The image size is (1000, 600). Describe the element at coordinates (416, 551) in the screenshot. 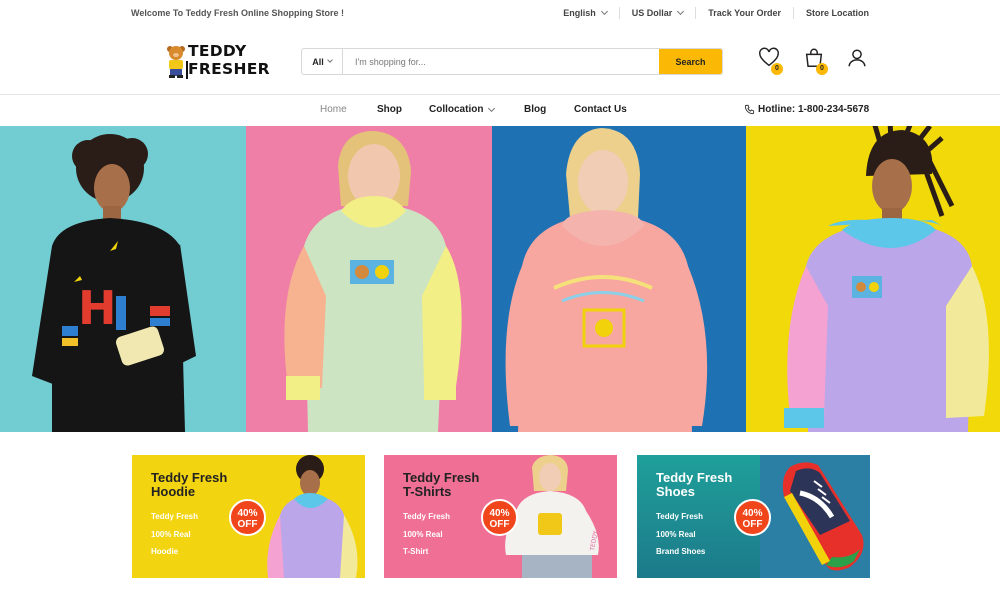

I see `promo-detail-3: T-Shirt` at that location.